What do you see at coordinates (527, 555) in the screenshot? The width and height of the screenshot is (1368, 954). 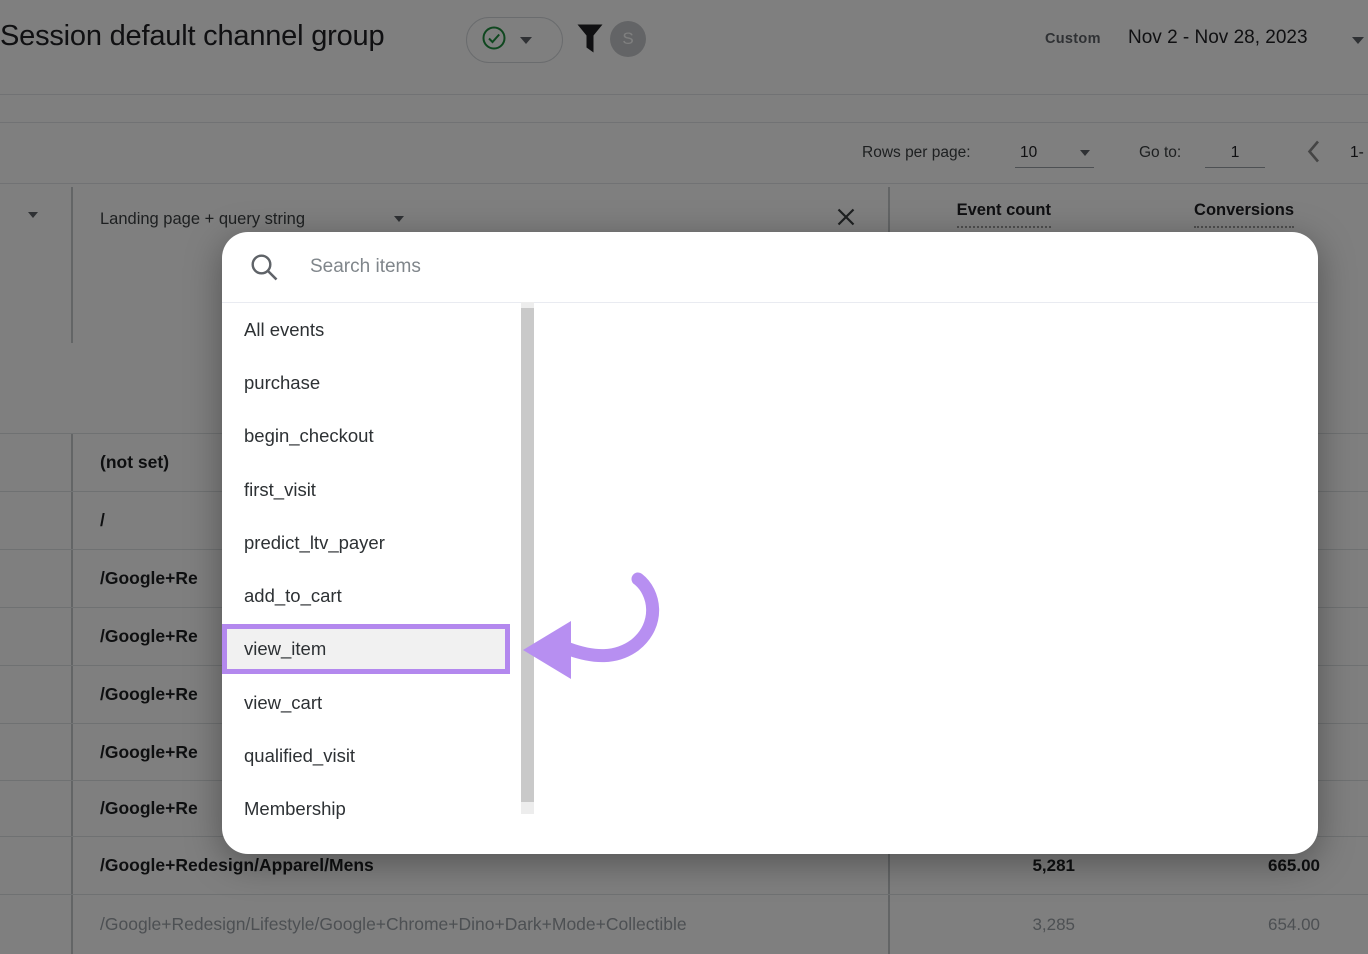 I see `scrollbar-thumb` at bounding box center [527, 555].